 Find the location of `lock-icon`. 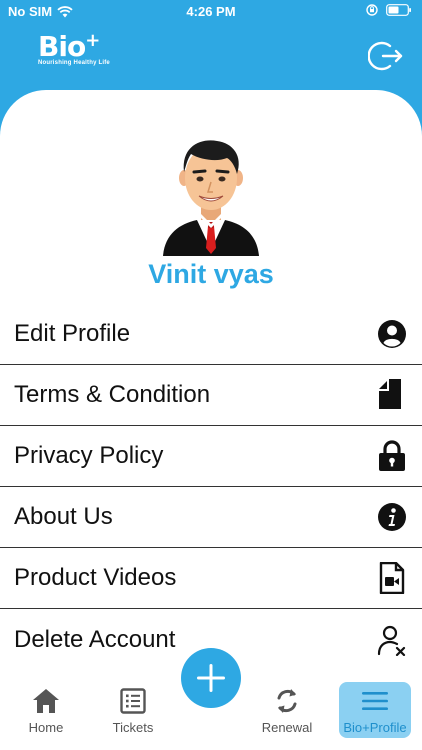

lock-icon is located at coordinates (392, 456).